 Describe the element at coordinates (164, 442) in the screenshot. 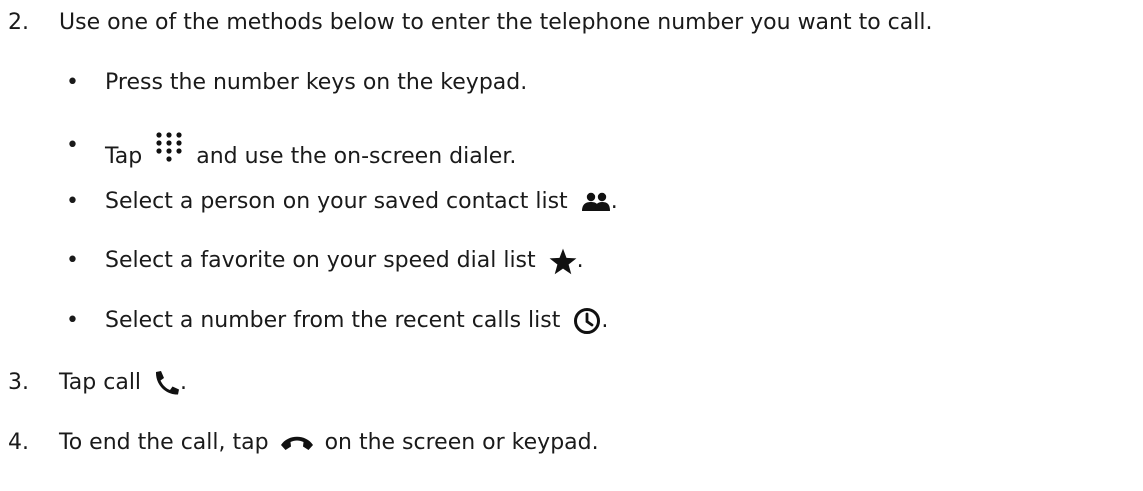

I see `step-text-before: To end the call, tap` at that location.